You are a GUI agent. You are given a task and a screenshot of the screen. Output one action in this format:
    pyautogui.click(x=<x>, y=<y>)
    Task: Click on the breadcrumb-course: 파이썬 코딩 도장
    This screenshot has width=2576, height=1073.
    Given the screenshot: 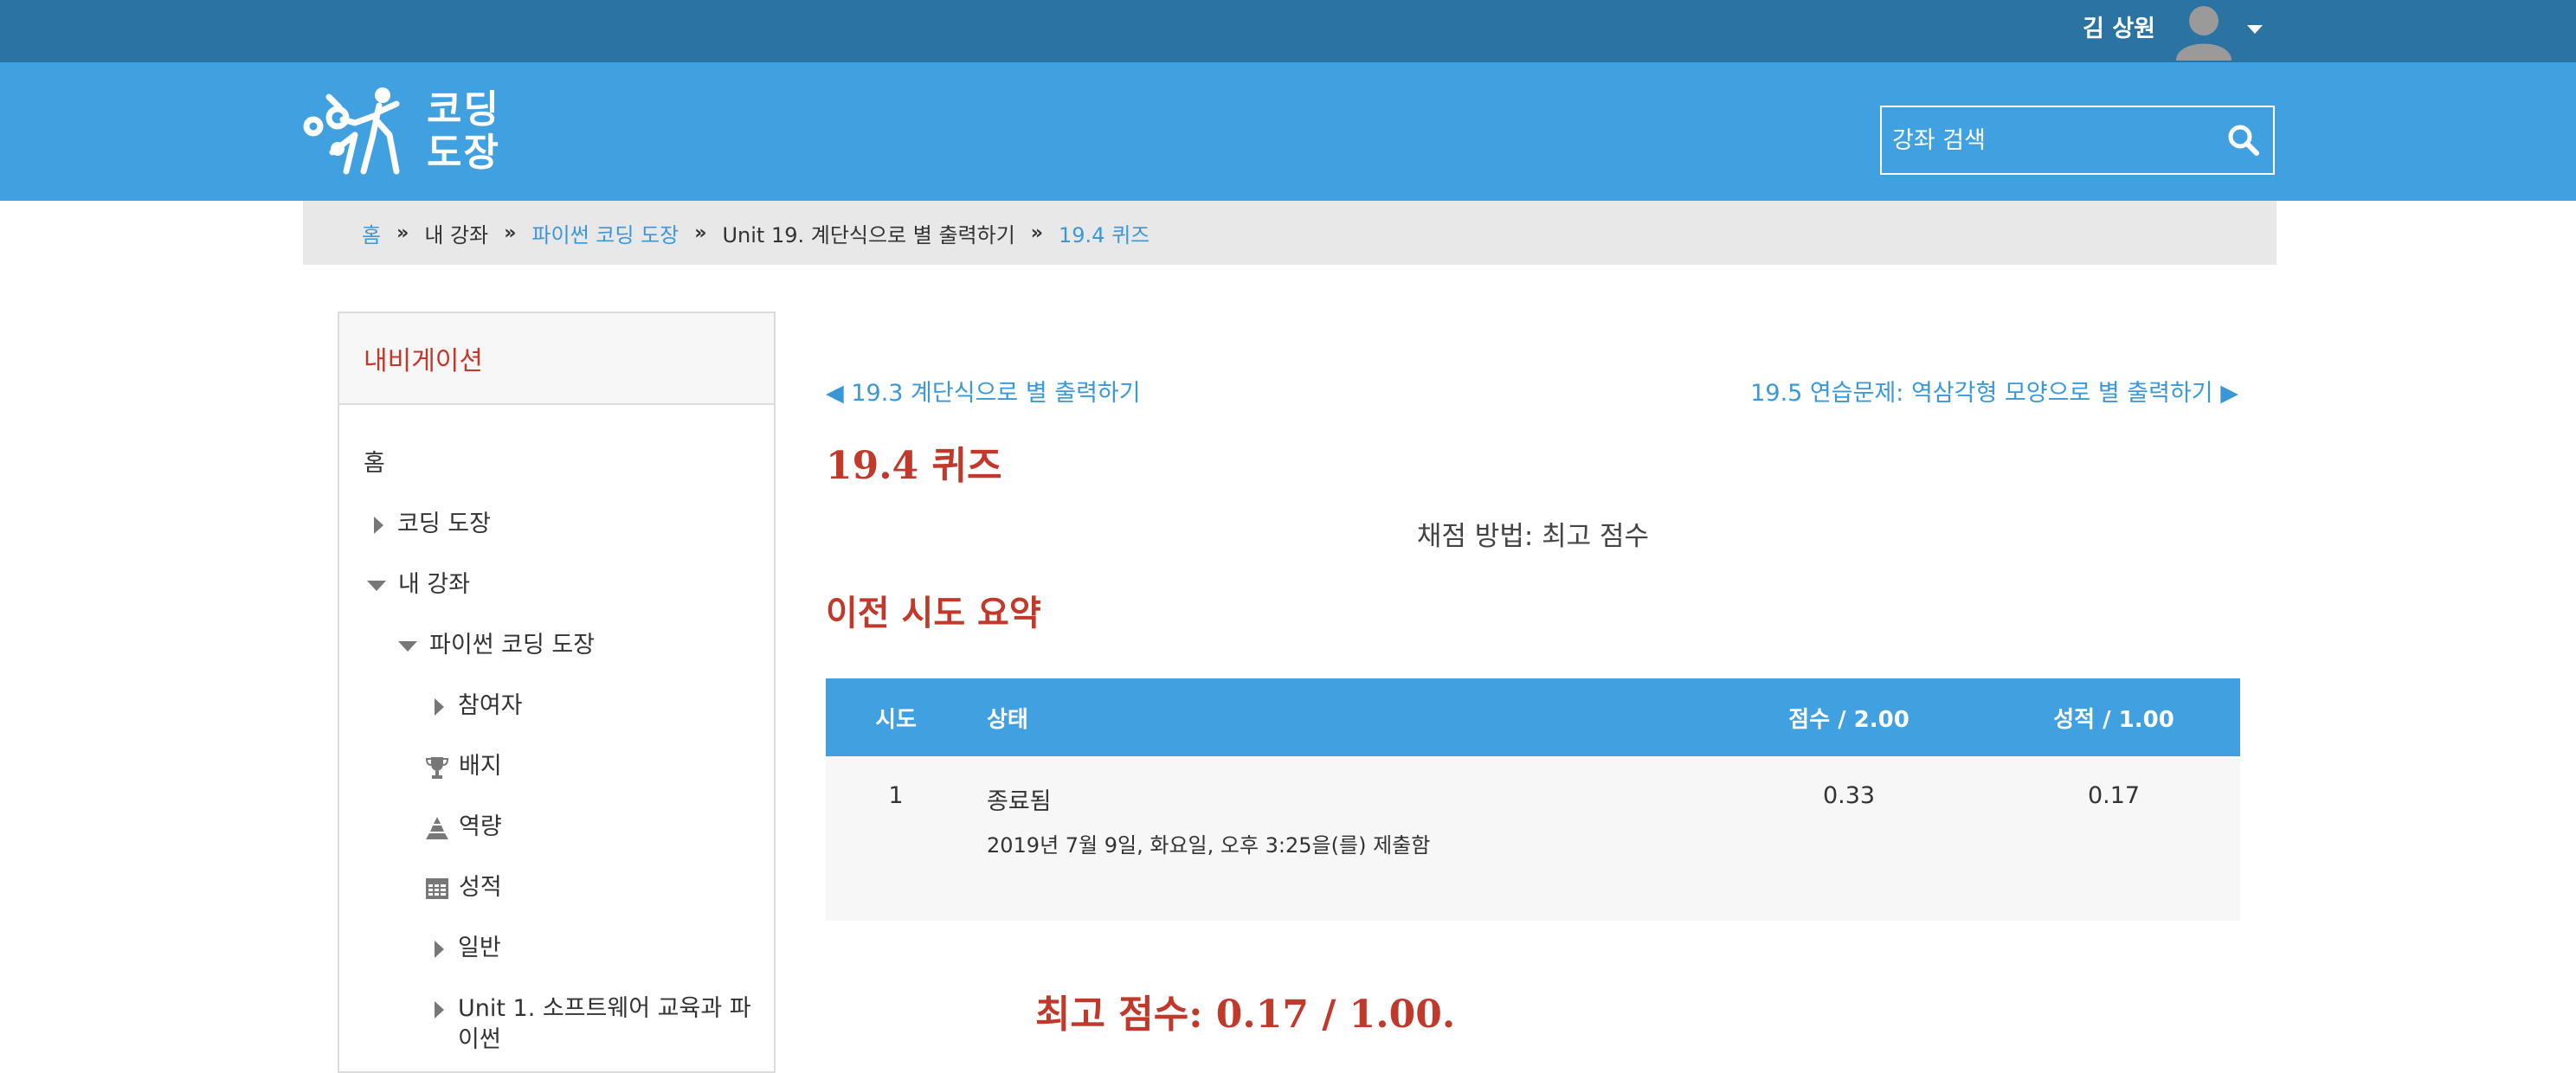 What is the action you would take?
    pyautogui.click(x=605, y=233)
    